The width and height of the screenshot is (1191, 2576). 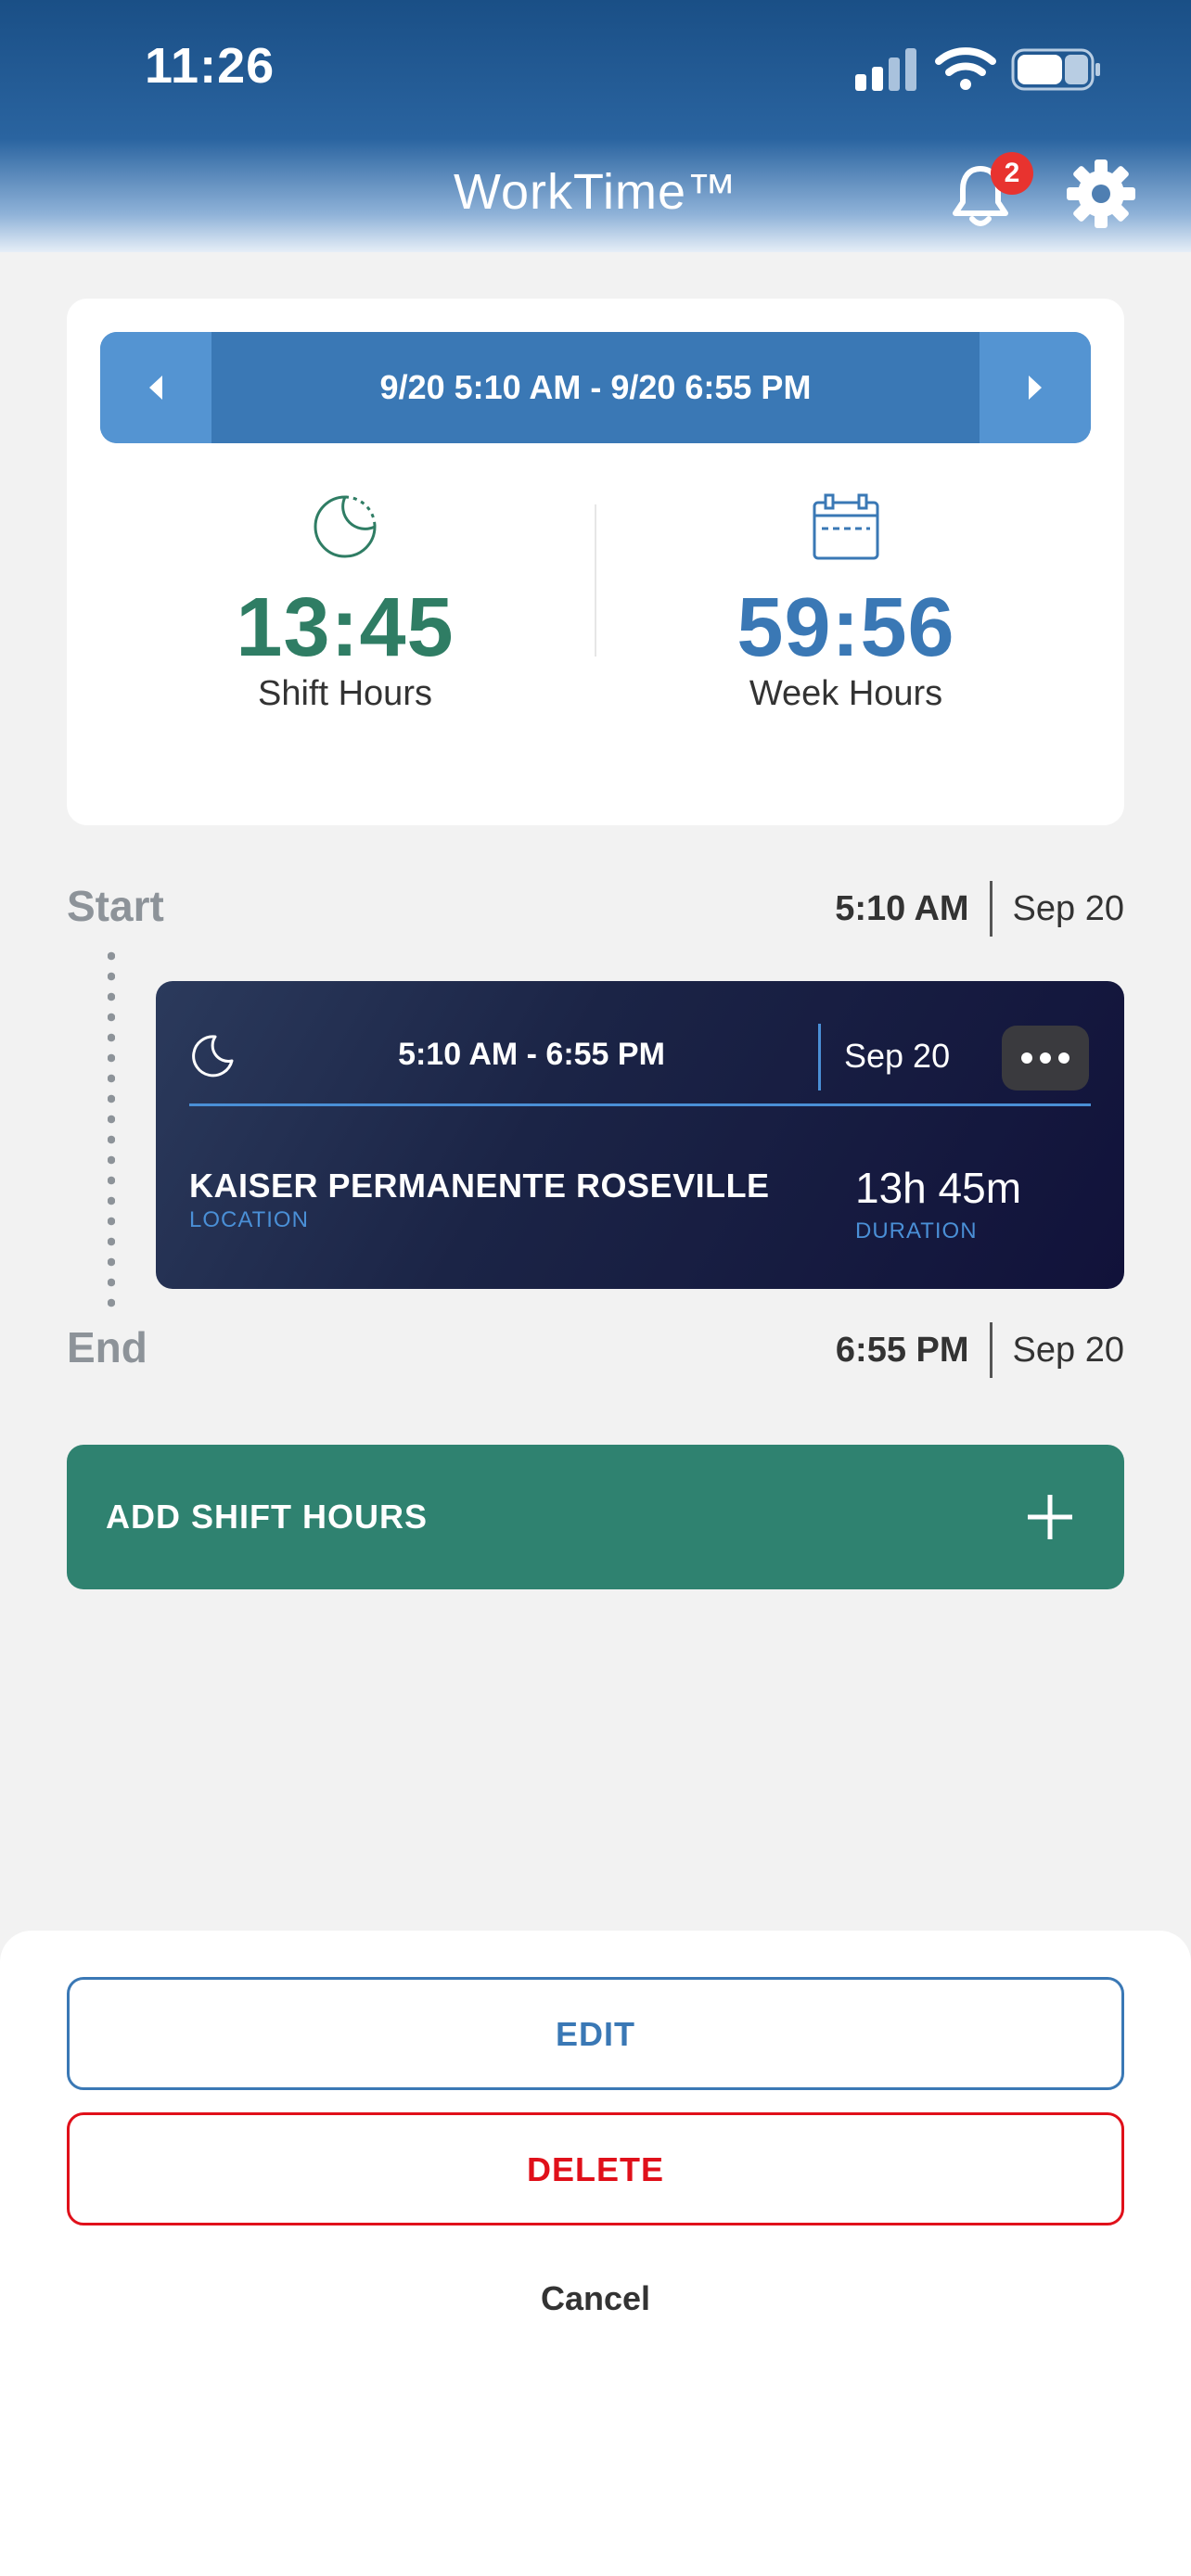 What do you see at coordinates (479, 1186) in the screenshot?
I see `shift-location: KAISER PERMANENTE ROSEVILLE` at bounding box center [479, 1186].